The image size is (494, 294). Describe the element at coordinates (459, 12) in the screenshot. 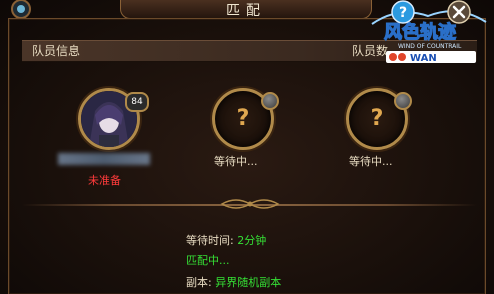

I see `close-button` at that location.